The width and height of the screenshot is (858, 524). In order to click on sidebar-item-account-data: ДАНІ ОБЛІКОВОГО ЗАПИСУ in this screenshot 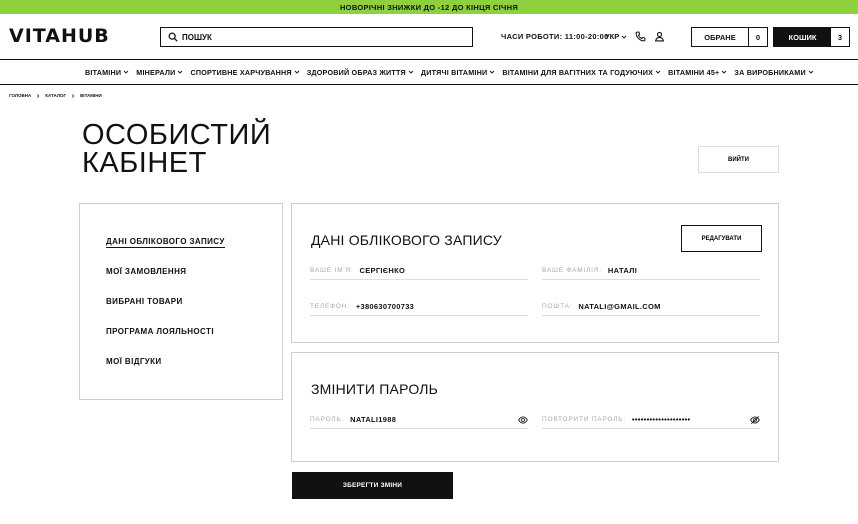, I will do `click(165, 242)`.